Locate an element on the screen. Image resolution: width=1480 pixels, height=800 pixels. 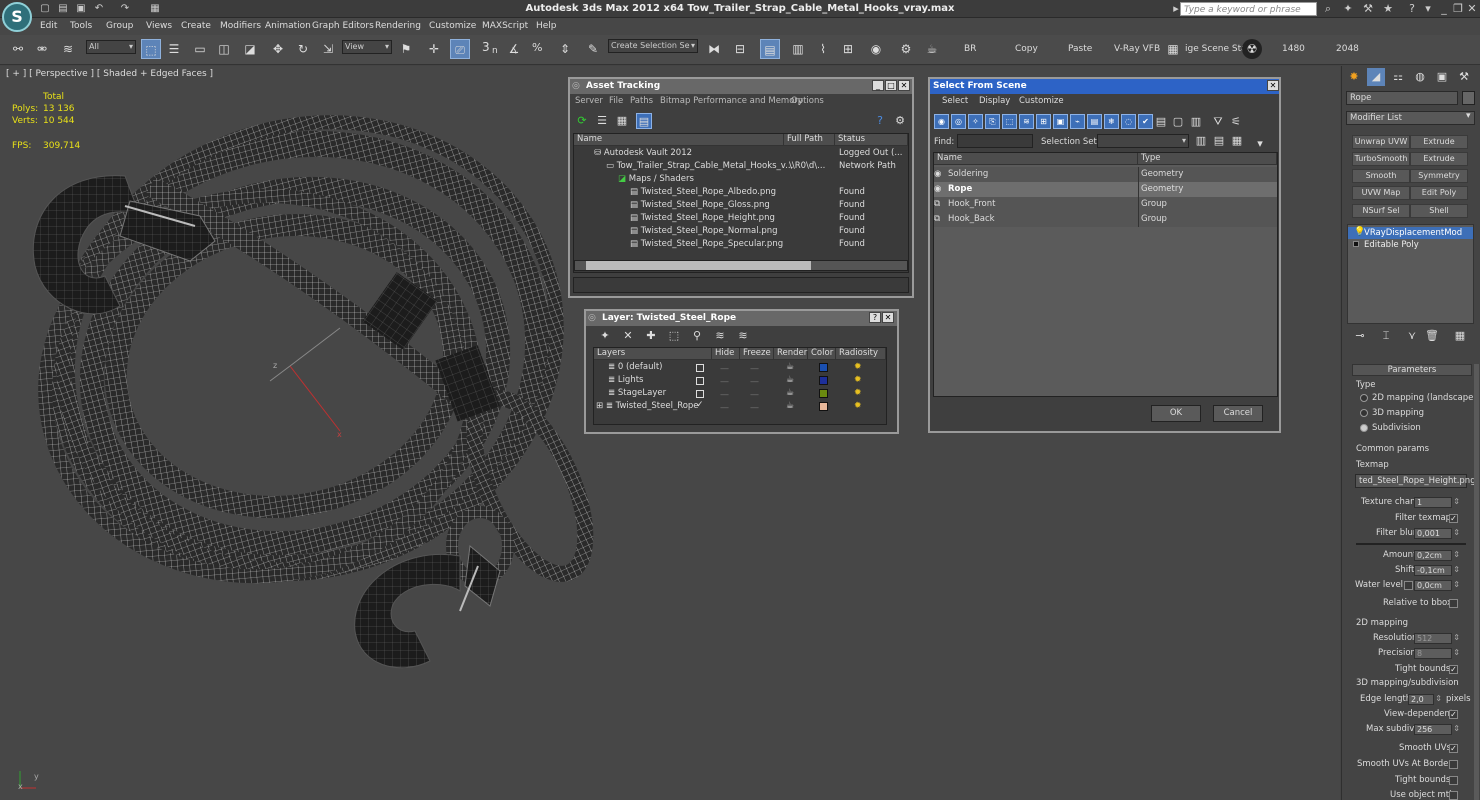
turbosmooth-button: TurboSmooth is located at coordinates (1381, 159).